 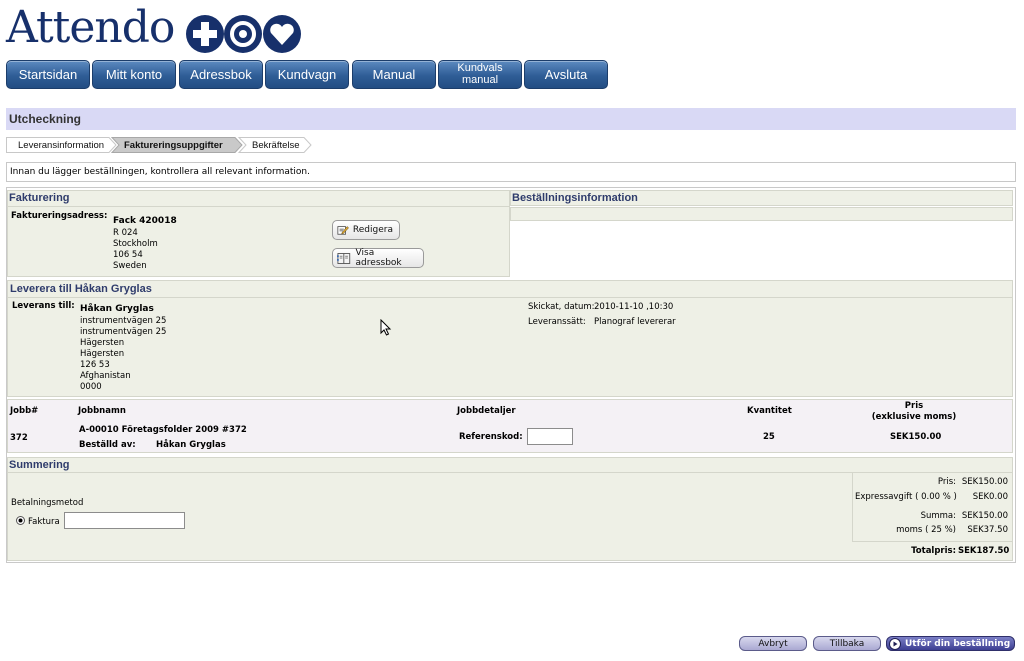 What do you see at coordinates (480, 74) in the screenshot?
I see `nav-kundvals-manual: Kundvals manual` at bounding box center [480, 74].